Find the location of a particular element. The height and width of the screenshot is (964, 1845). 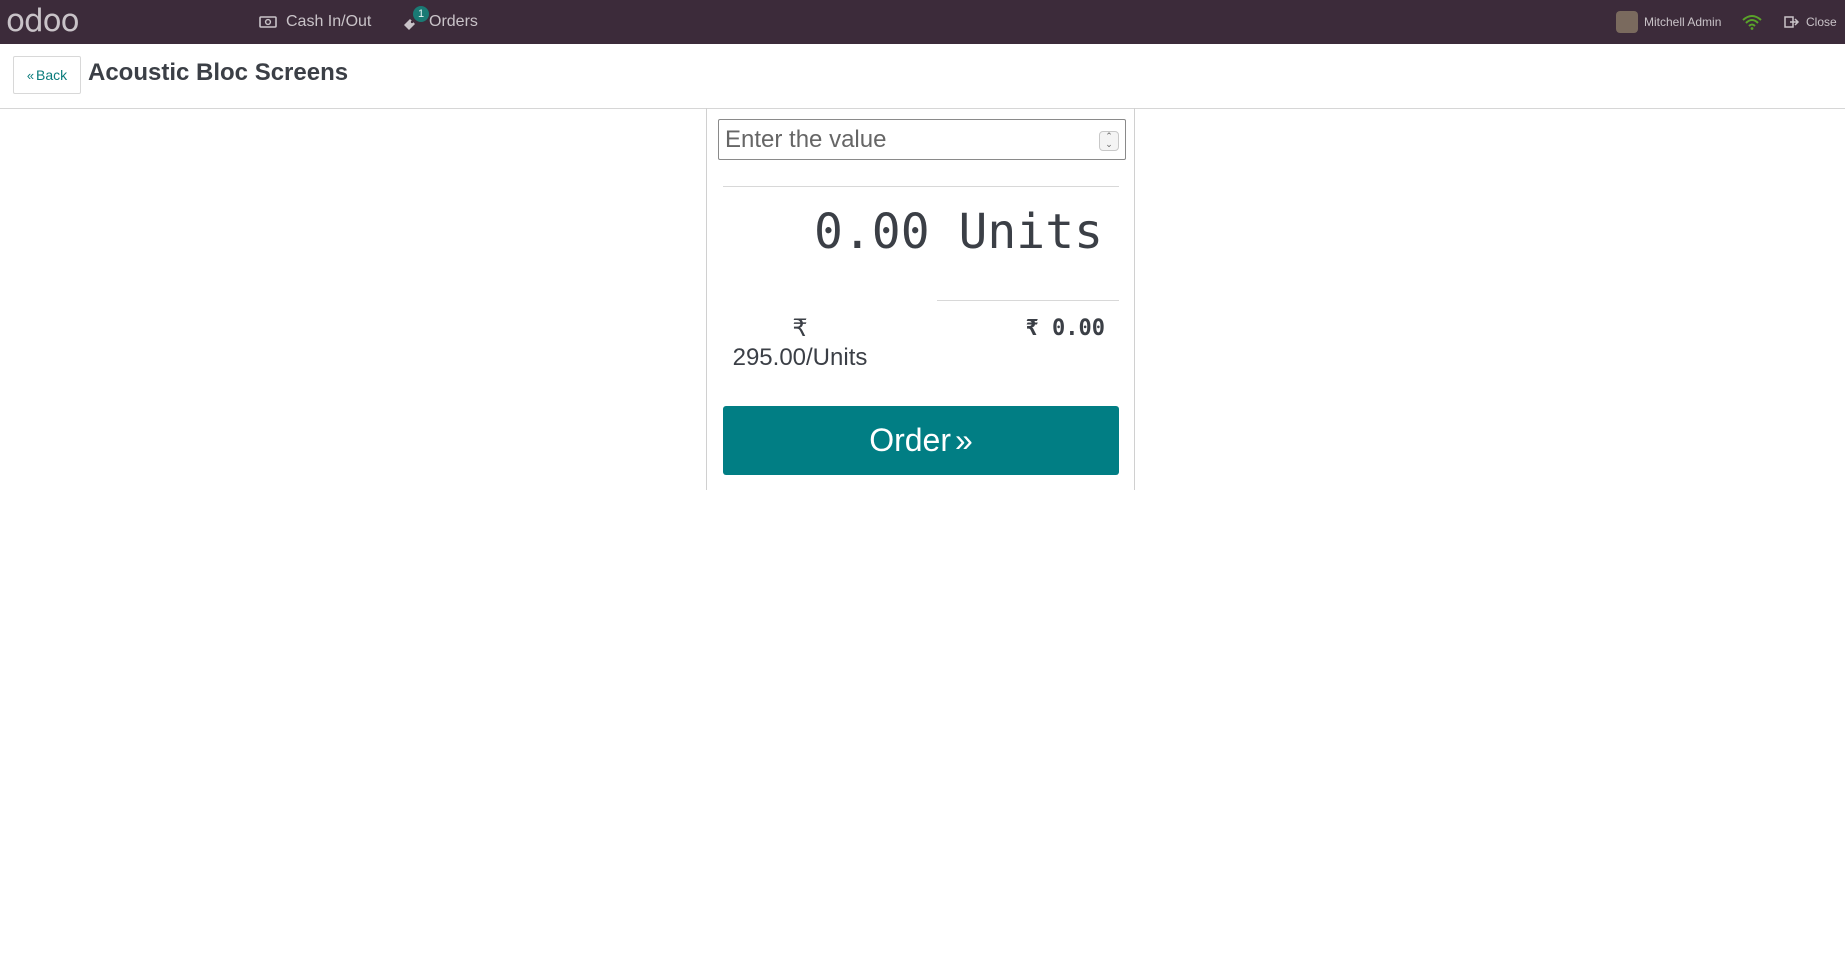

value-input is located at coordinates (905, 139).